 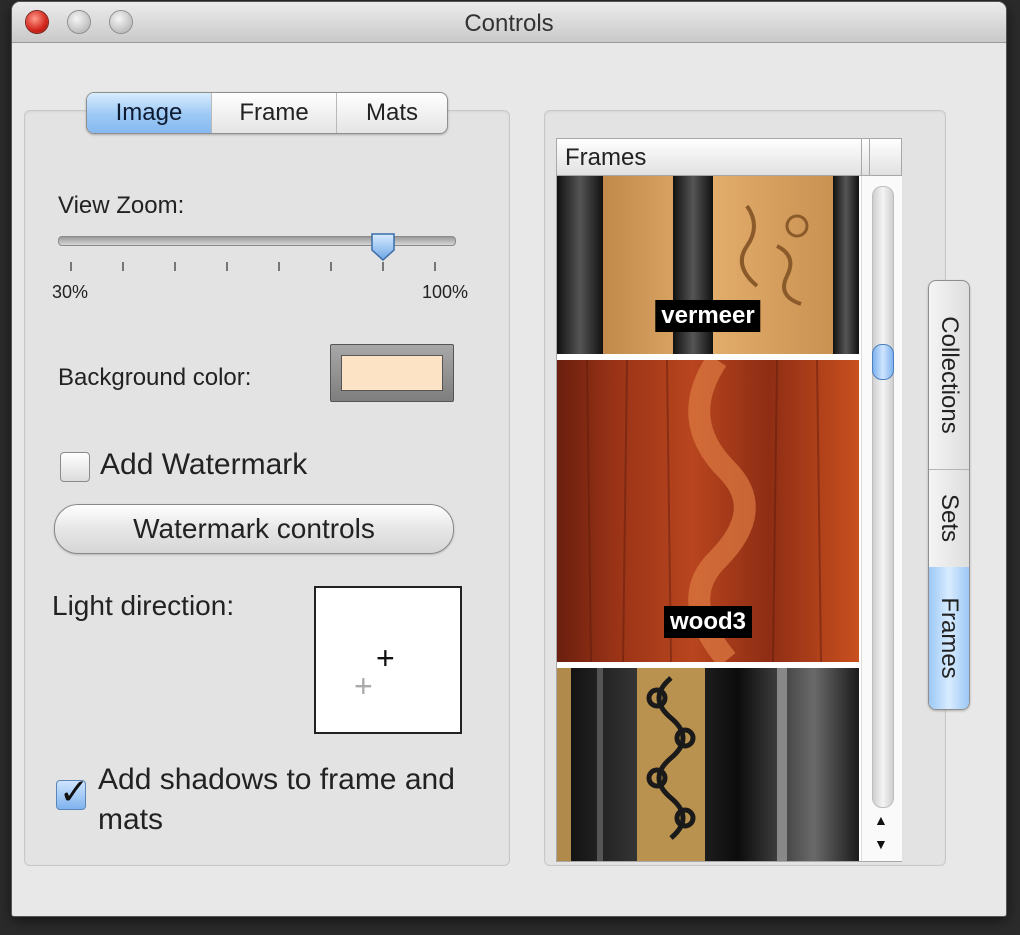 I want to click on window-title: Controls, so click(x=509, y=23).